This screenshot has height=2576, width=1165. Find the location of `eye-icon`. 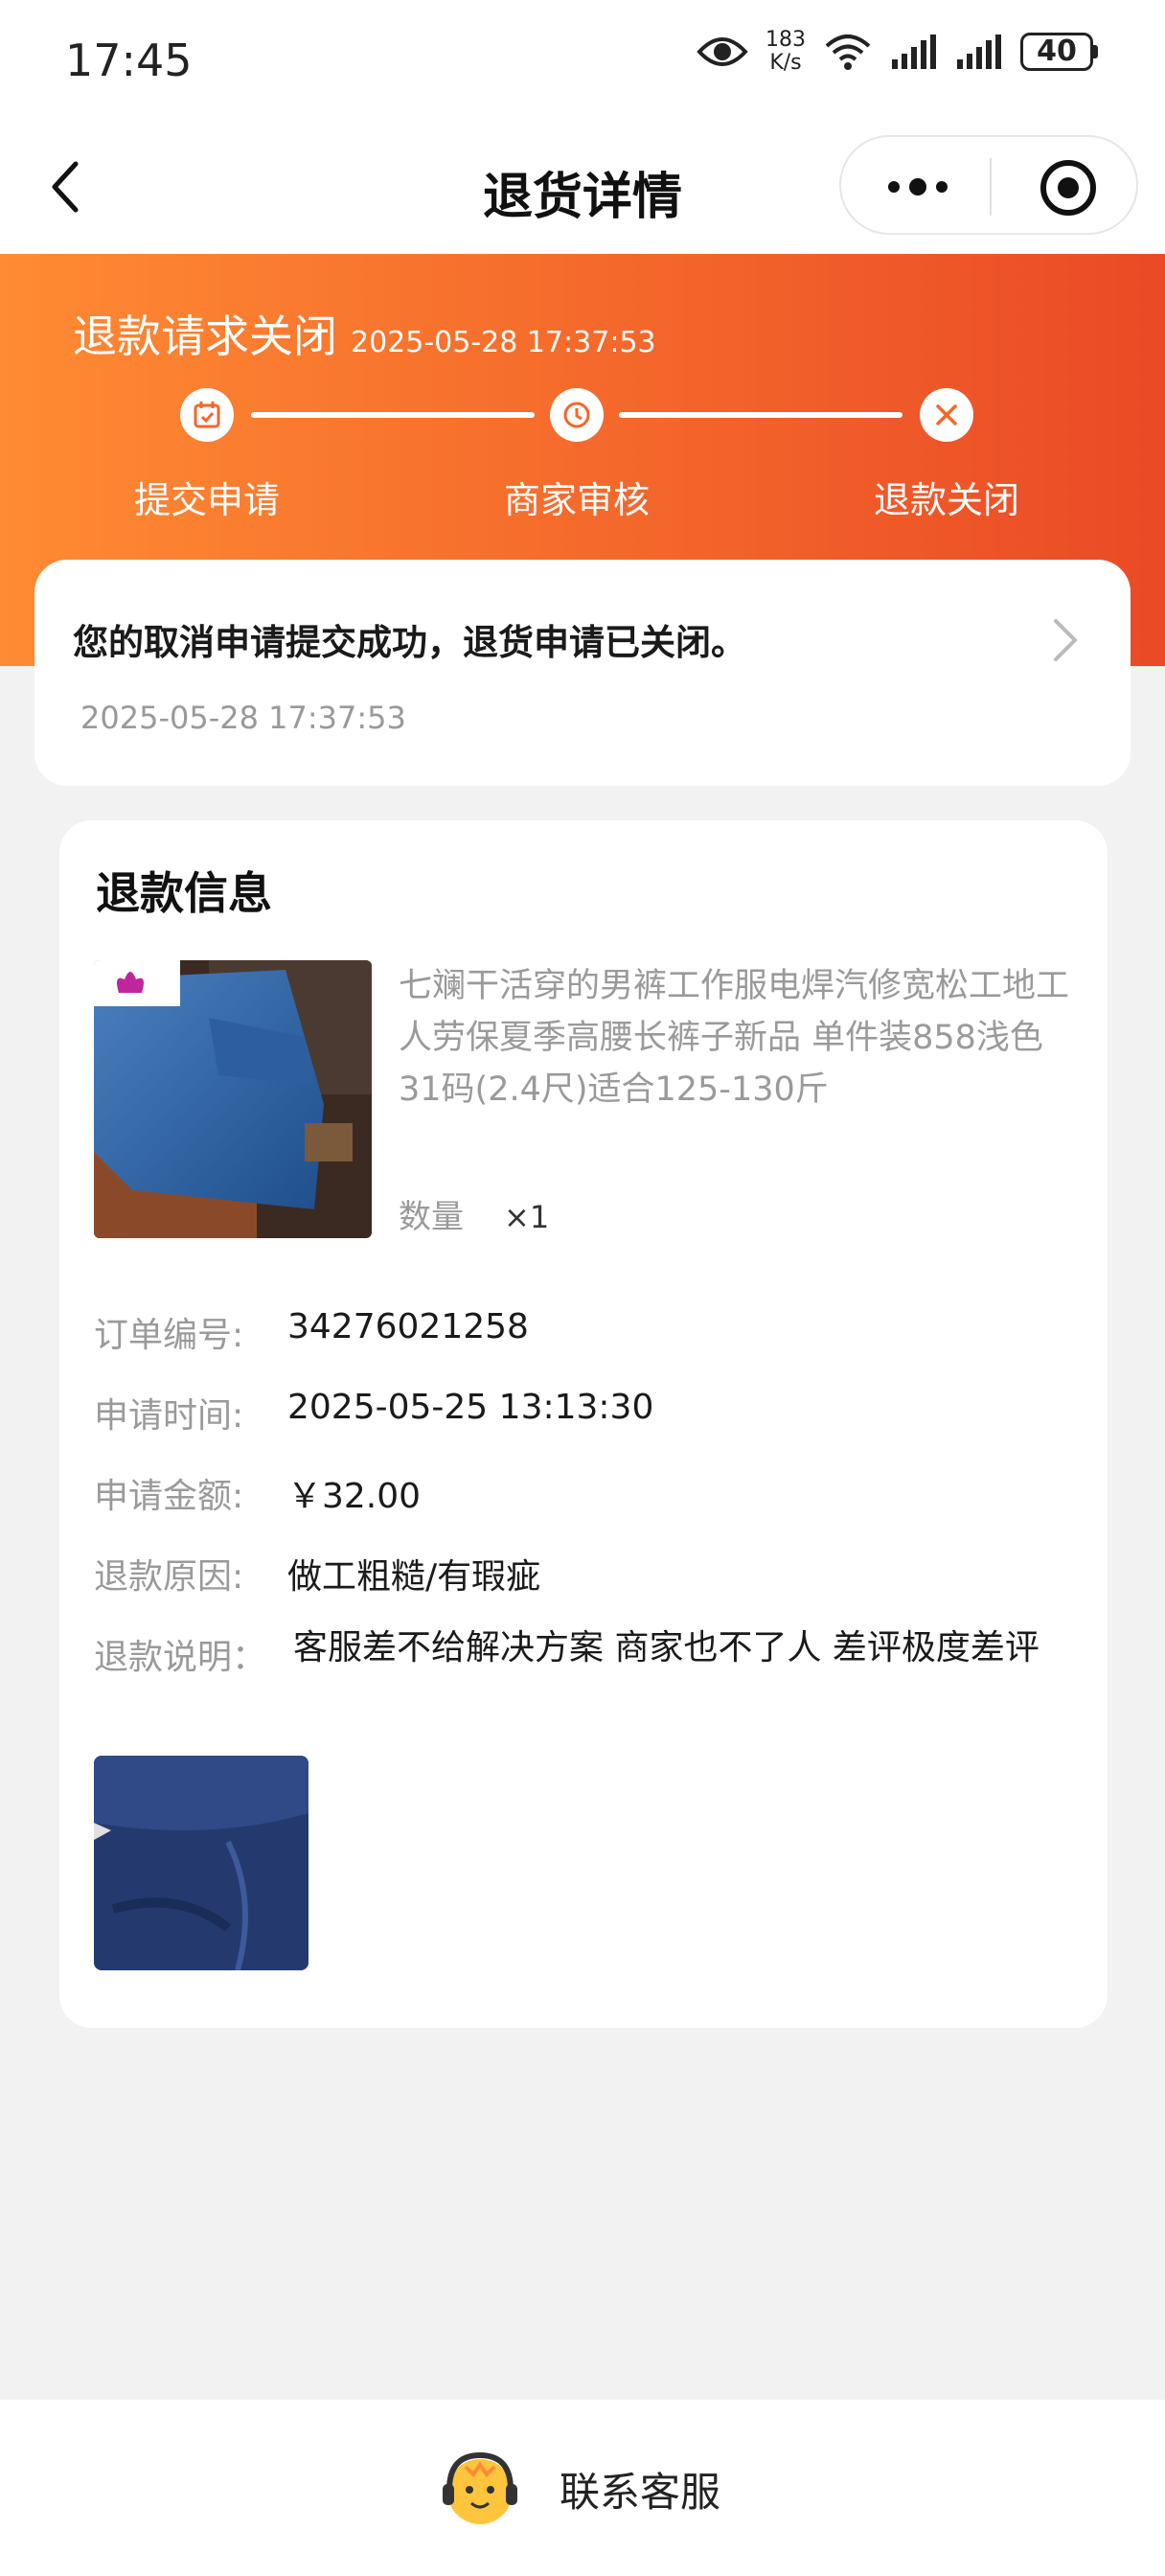

eye-icon is located at coordinates (723, 51).